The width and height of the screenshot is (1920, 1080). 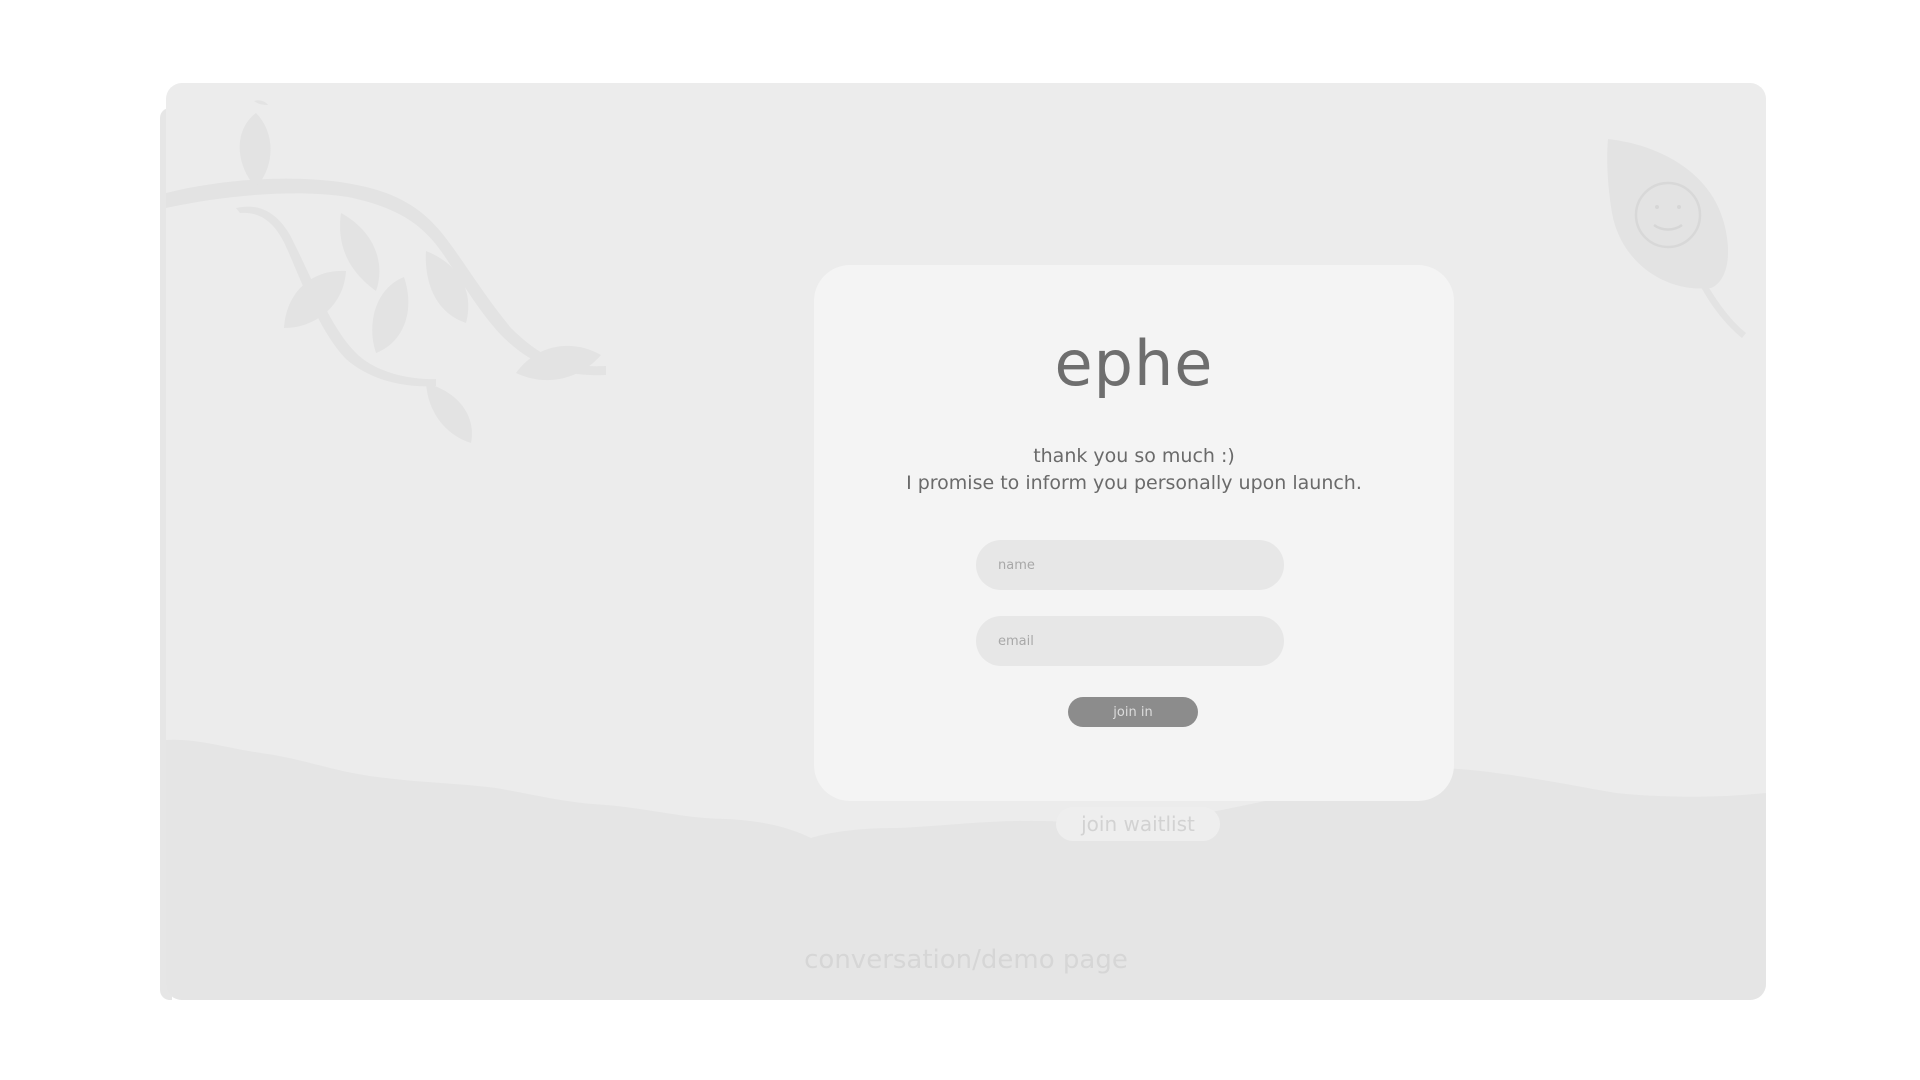 What do you see at coordinates (1134, 363) in the screenshot?
I see `brand-title: ephe` at bounding box center [1134, 363].